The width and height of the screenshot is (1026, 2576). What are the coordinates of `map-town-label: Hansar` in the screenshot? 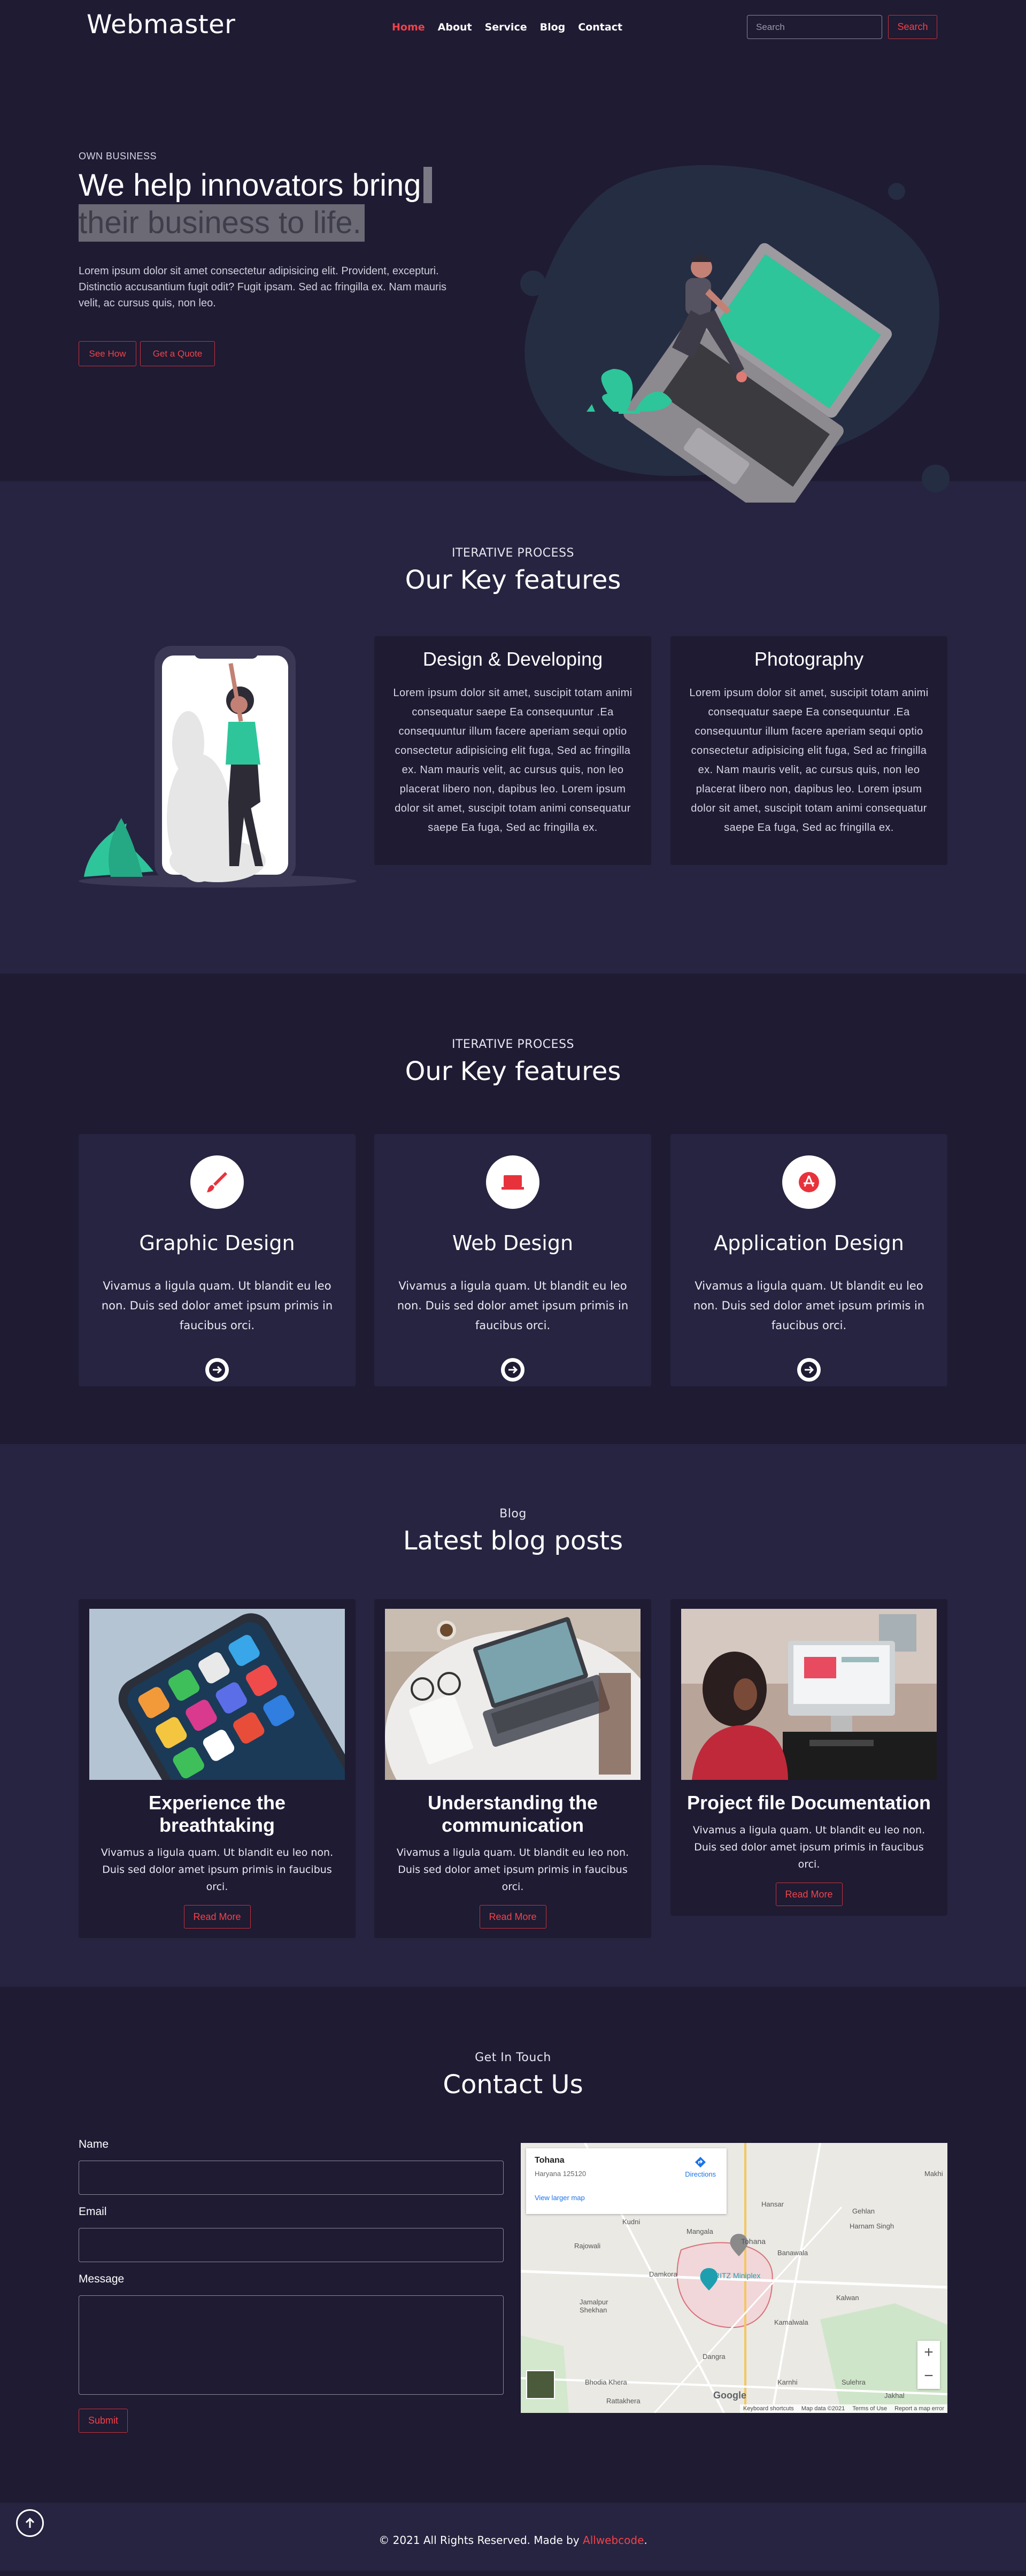 It's located at (772, 2204).